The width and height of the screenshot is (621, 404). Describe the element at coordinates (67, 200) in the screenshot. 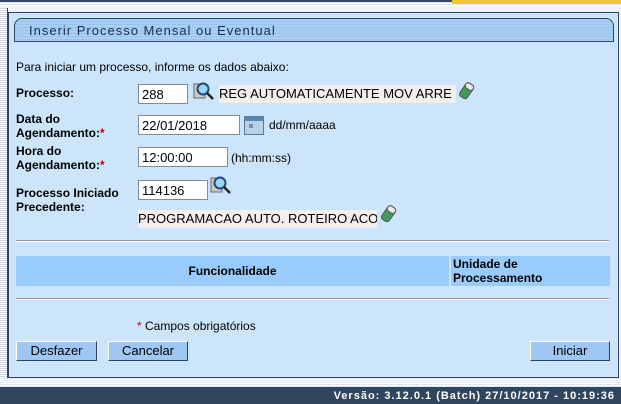

I see `precedente-label: Processo Iniciado Precedente:` at that location.